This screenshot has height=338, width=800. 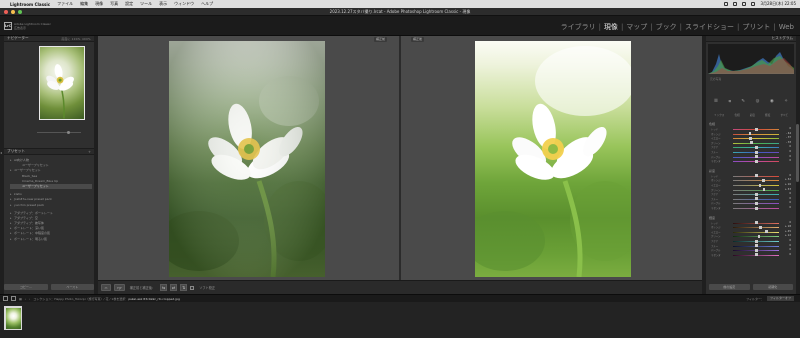 What do you see at coordinates (788, 189) in the screenshot?
I see `slider-value: + 33` at bounding box center [788, 189].